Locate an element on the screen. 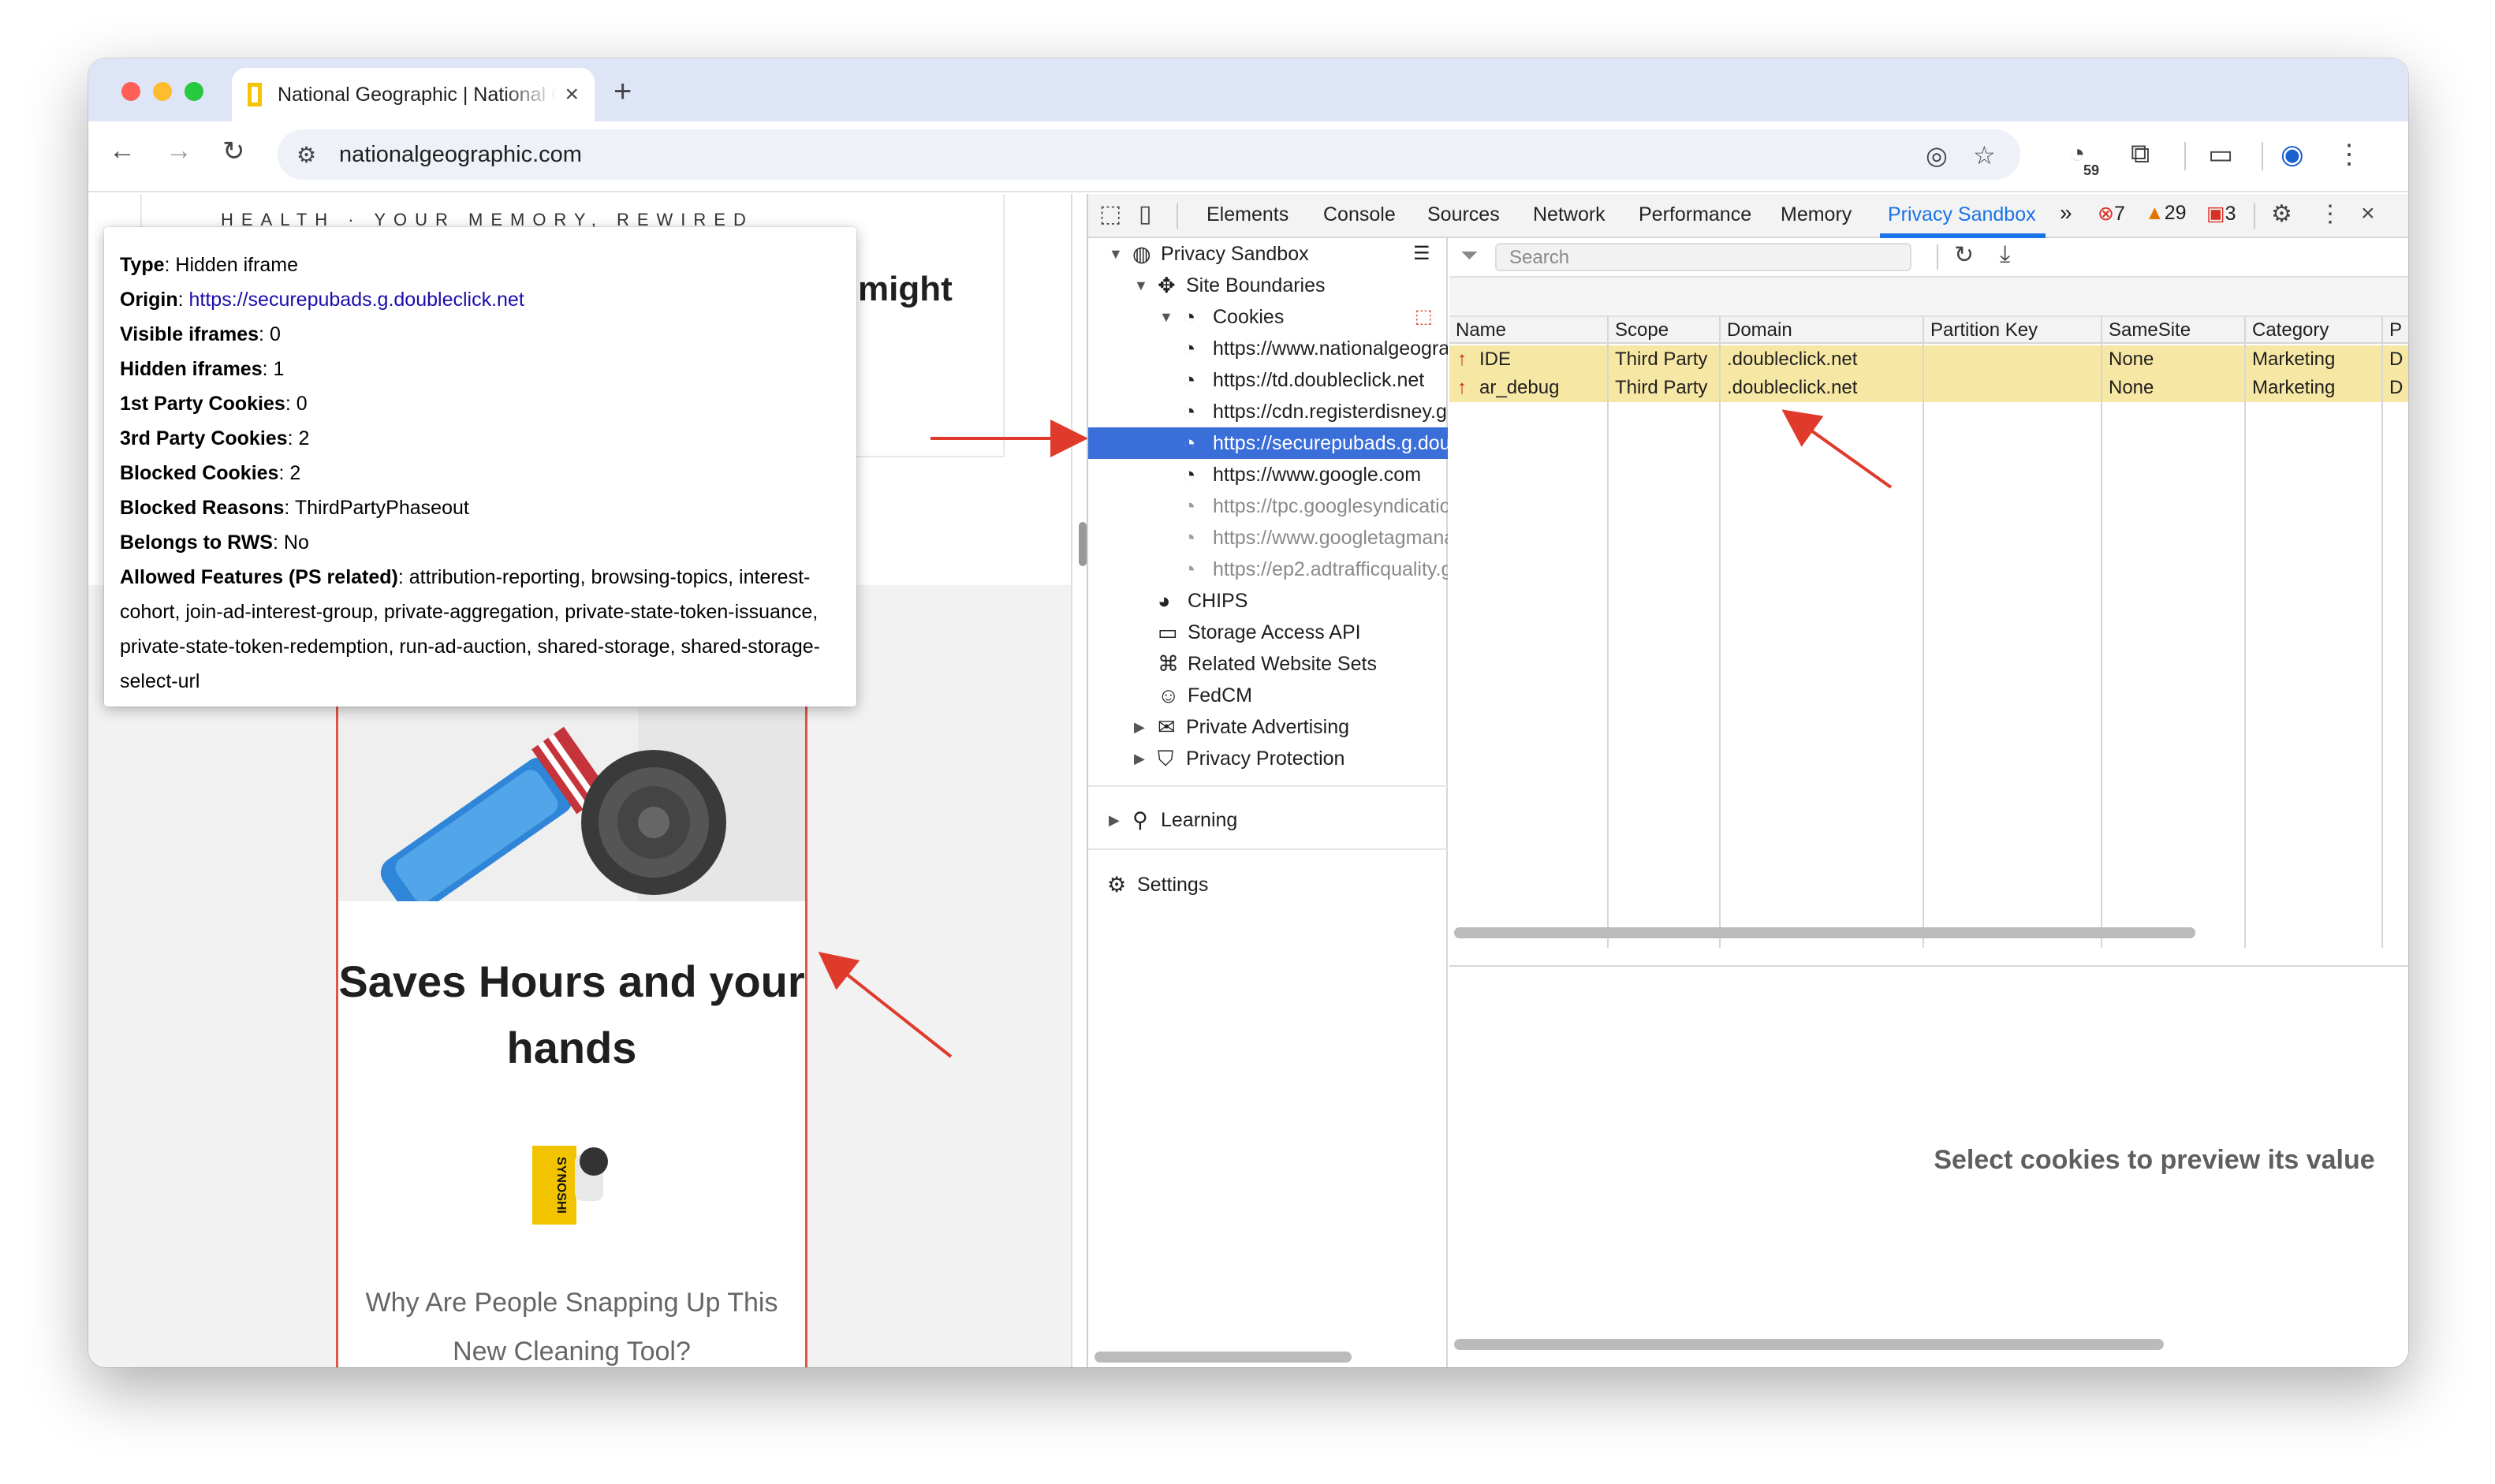 The image size is (2495, 1484). tree-item-storage-access: ▭ Storage Access API is located at coordinates (1268, 632).